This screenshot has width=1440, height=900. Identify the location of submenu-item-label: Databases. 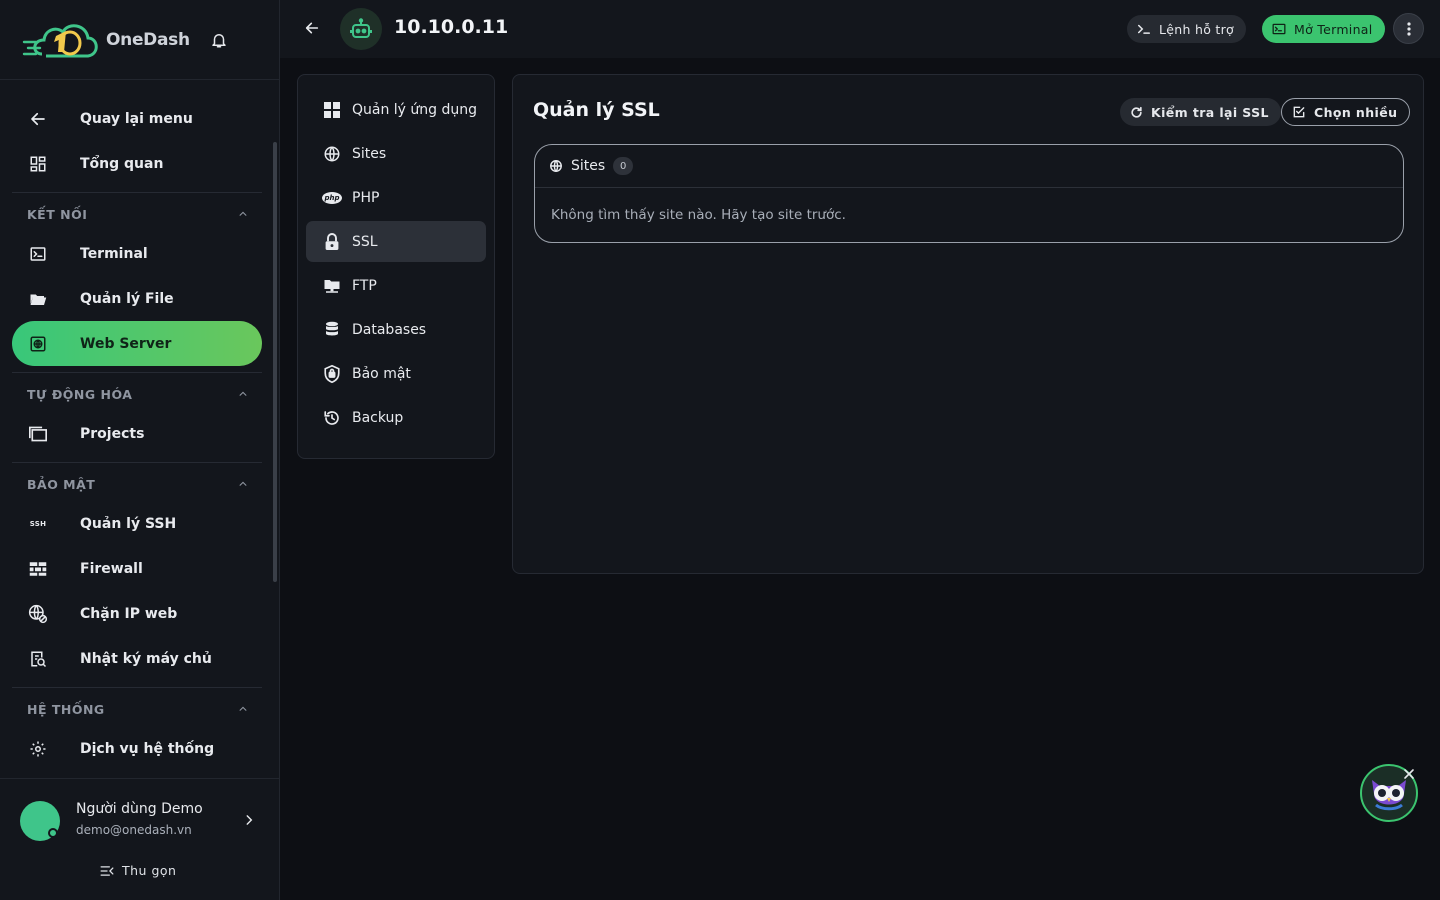
(389, 329).